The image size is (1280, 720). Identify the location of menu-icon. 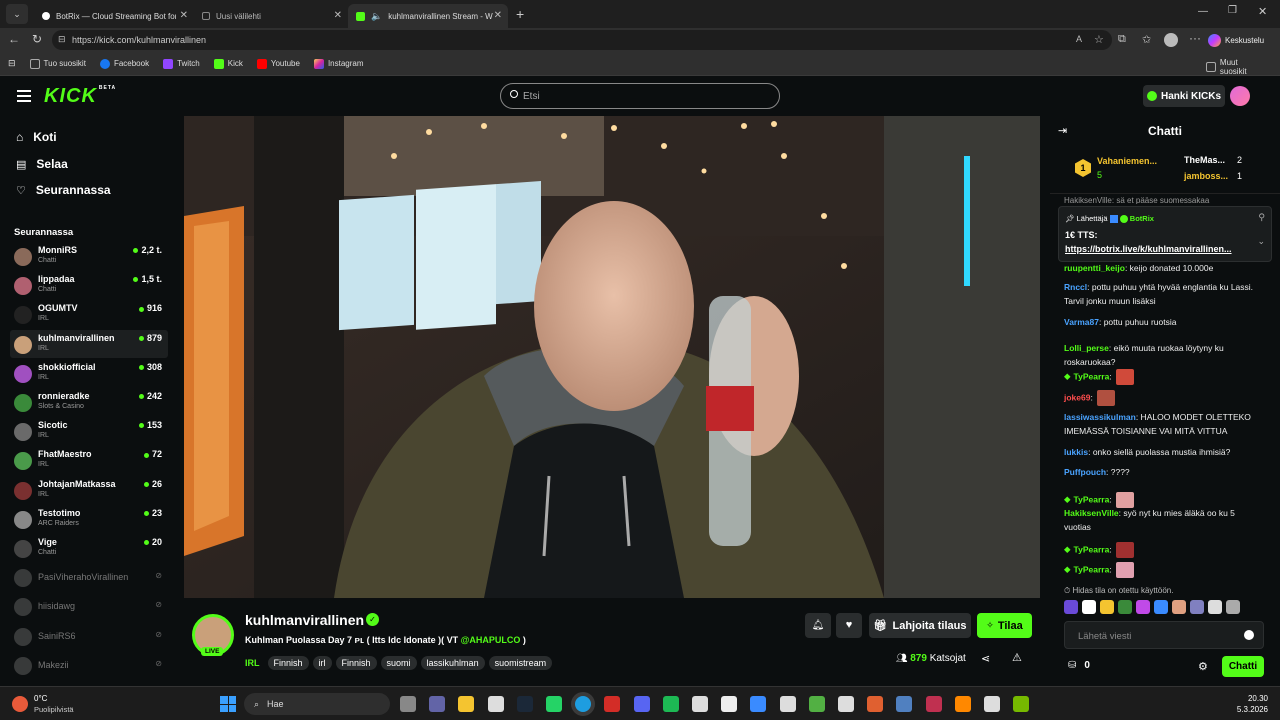
(24, 96).